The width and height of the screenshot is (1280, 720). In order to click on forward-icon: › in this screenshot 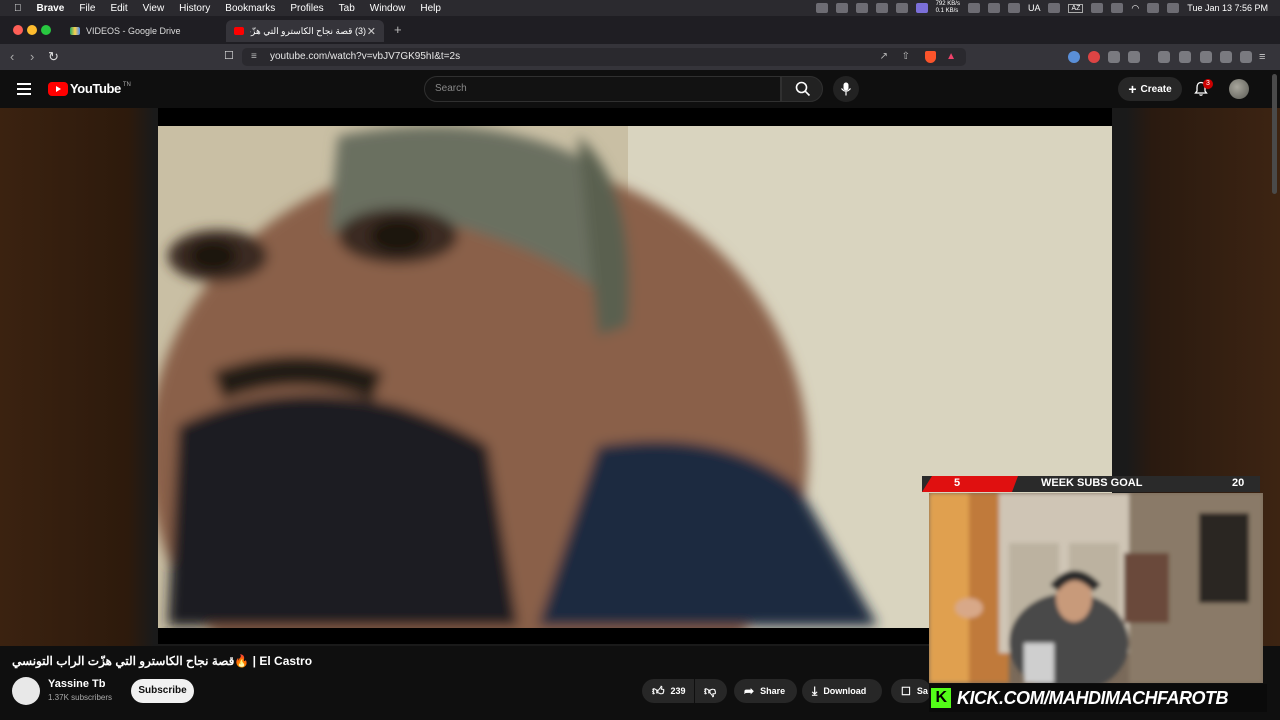, I will do `click(32, 56)`.